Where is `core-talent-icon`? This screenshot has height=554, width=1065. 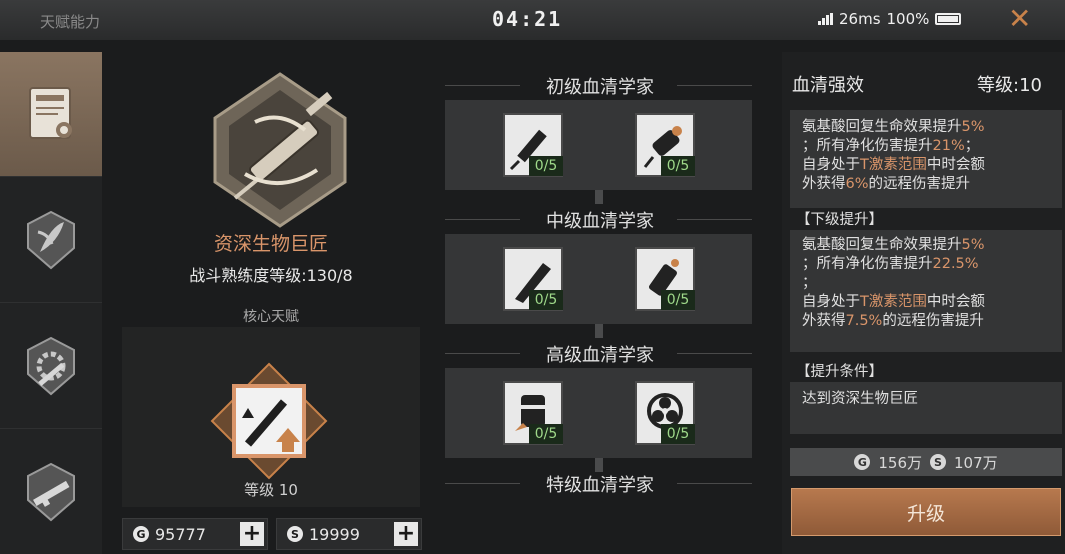 core-talent-icon is located at coordinates (269, 421).